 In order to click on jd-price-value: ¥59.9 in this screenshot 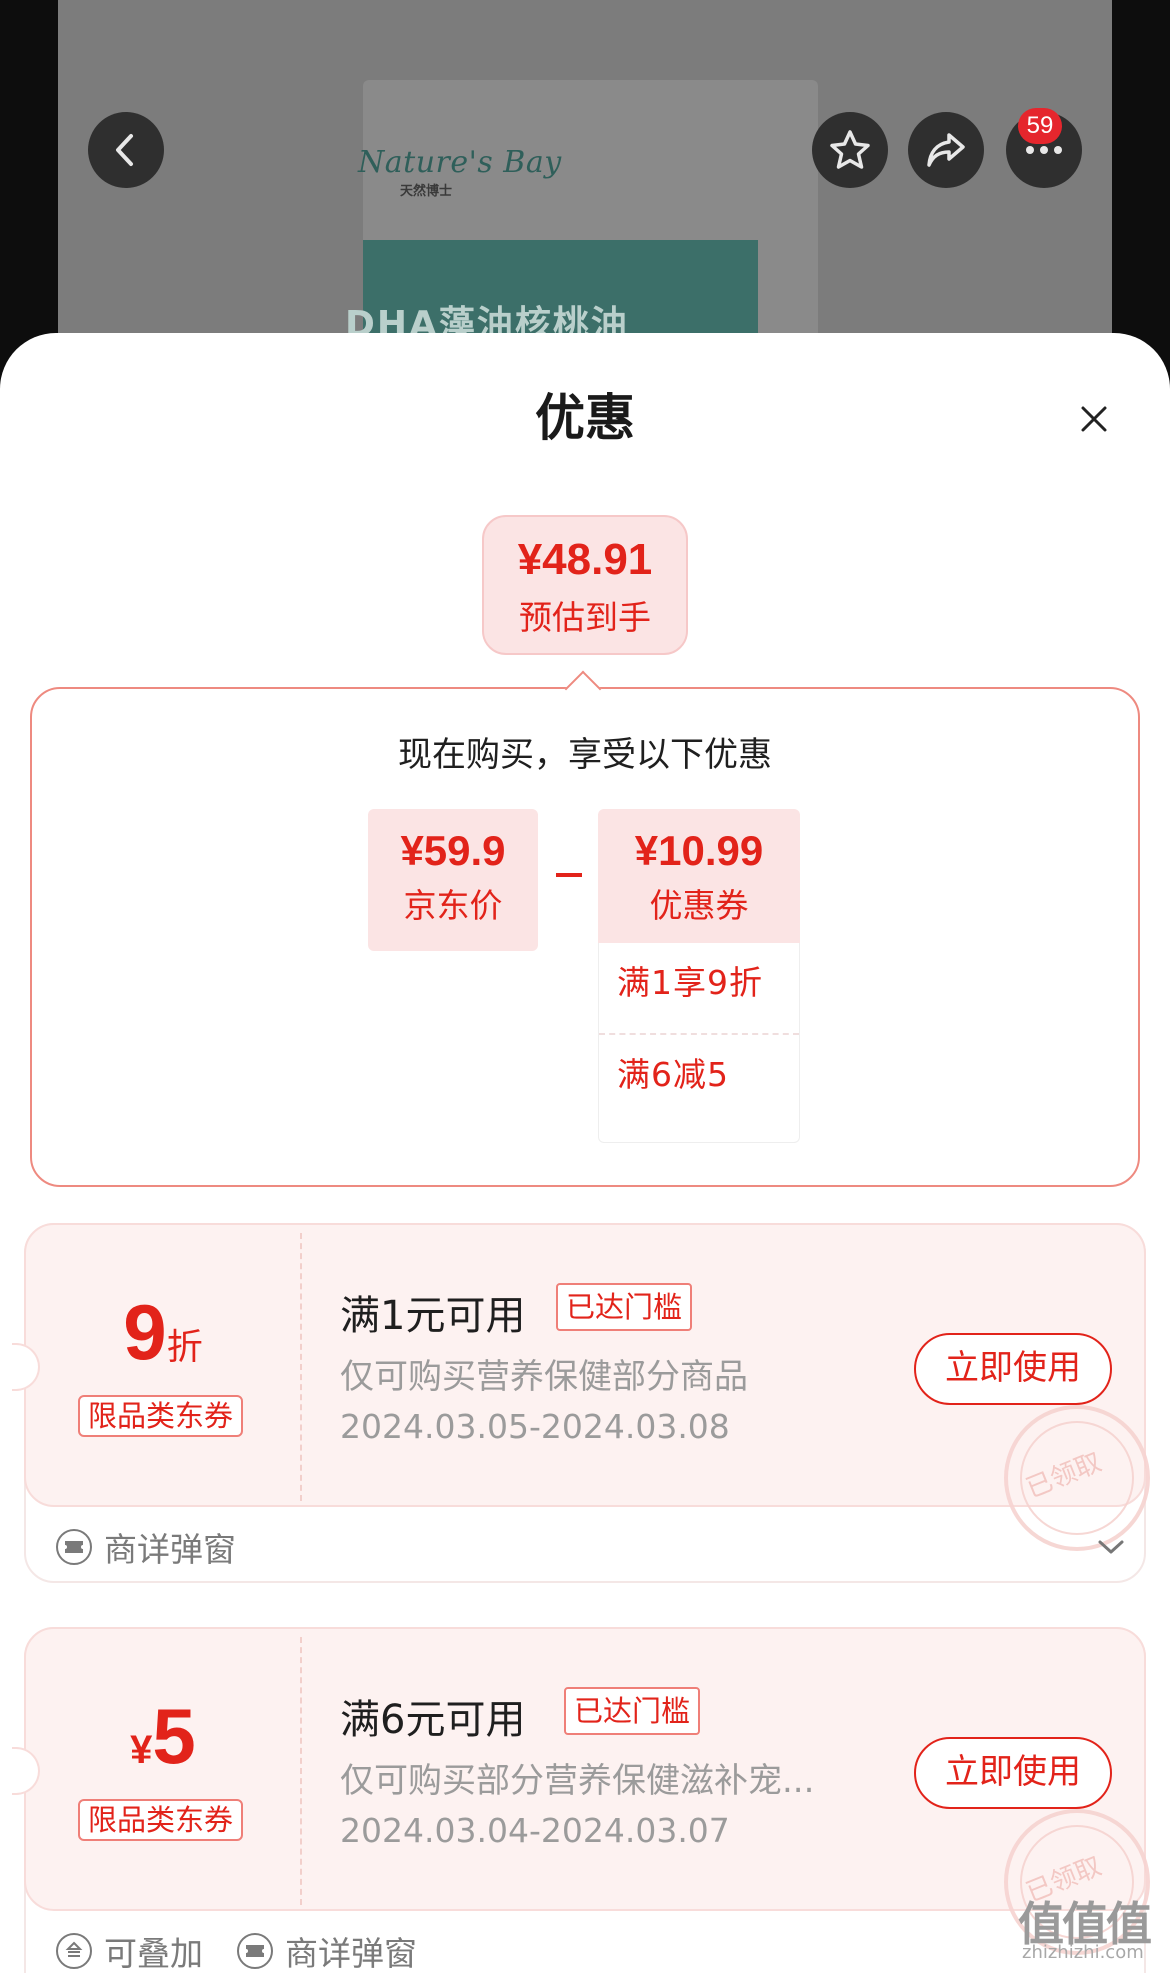, I will do `click(453, 850)`.